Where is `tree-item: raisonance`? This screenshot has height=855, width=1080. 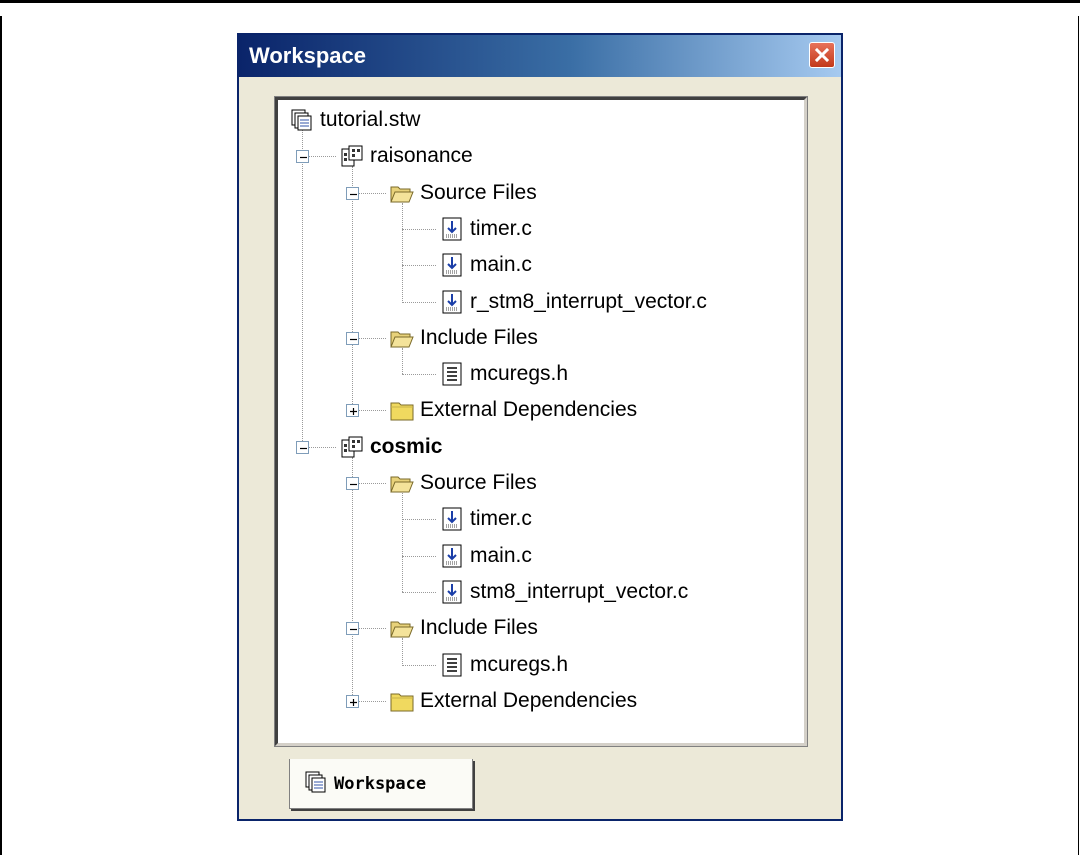
tree-item: raisonance is located at coordinates (406, 156).